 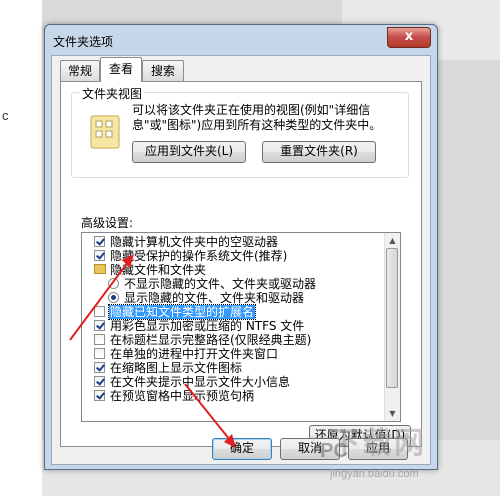 I want to click on scrollbar-thumb, so click(x=392, y=318).